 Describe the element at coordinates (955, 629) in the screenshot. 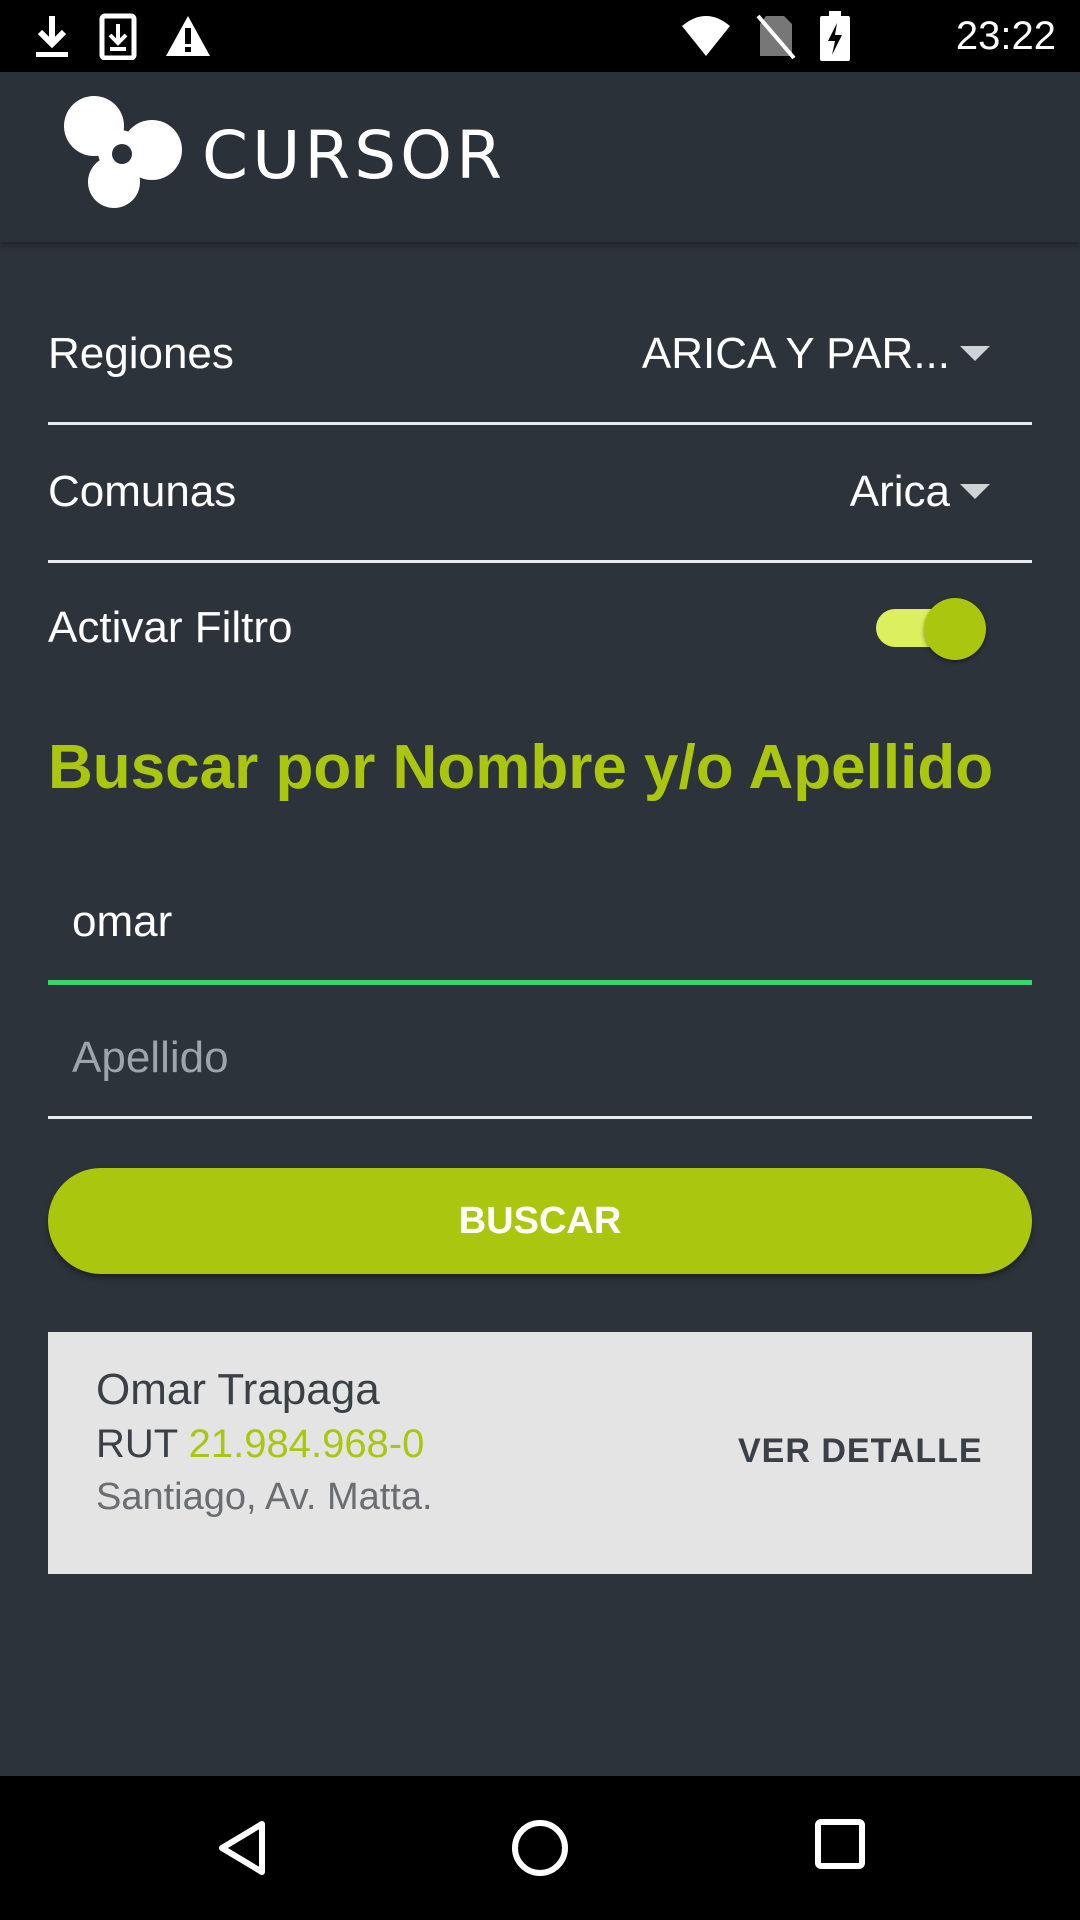

I see `filter-toggle-switch` at that location.